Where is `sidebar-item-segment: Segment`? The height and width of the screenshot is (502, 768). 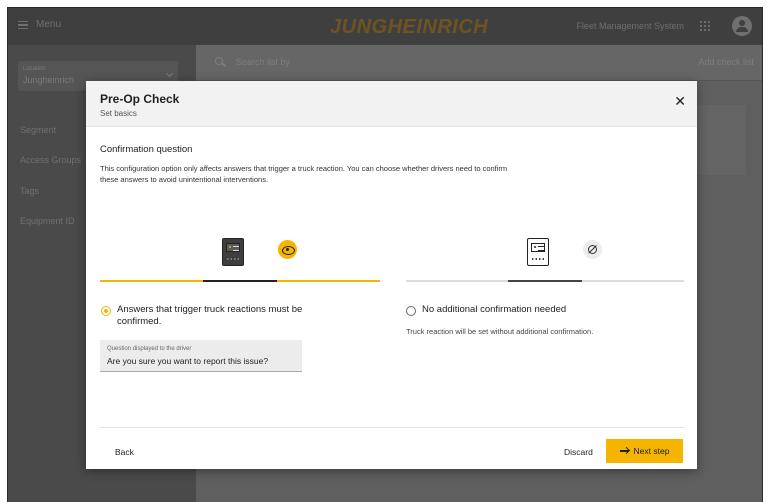 sidebar-item-segment: Segment is located at coordinates (38, 130).